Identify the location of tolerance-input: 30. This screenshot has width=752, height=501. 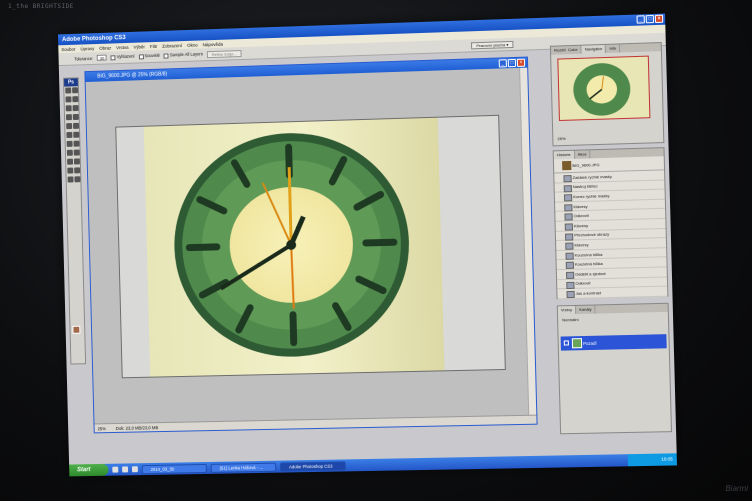
(102, 57).